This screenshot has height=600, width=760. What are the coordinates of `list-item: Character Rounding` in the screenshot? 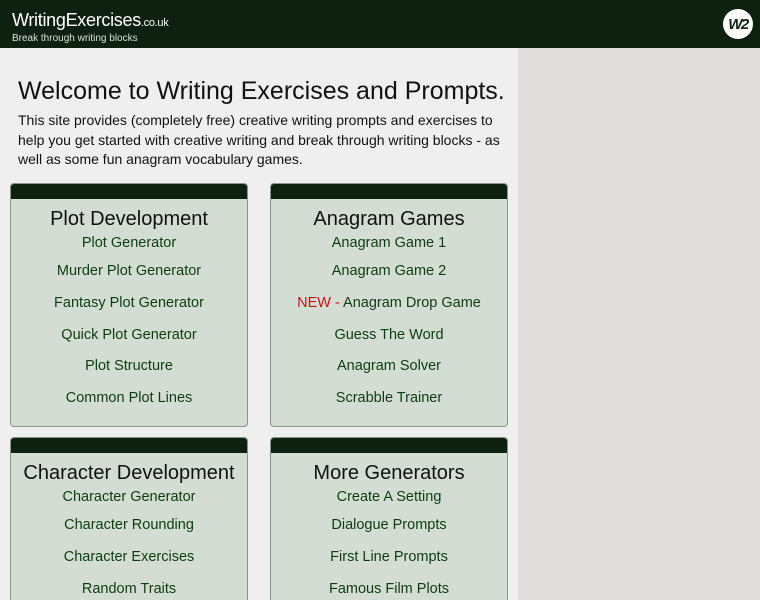 It's located at (129, 526).